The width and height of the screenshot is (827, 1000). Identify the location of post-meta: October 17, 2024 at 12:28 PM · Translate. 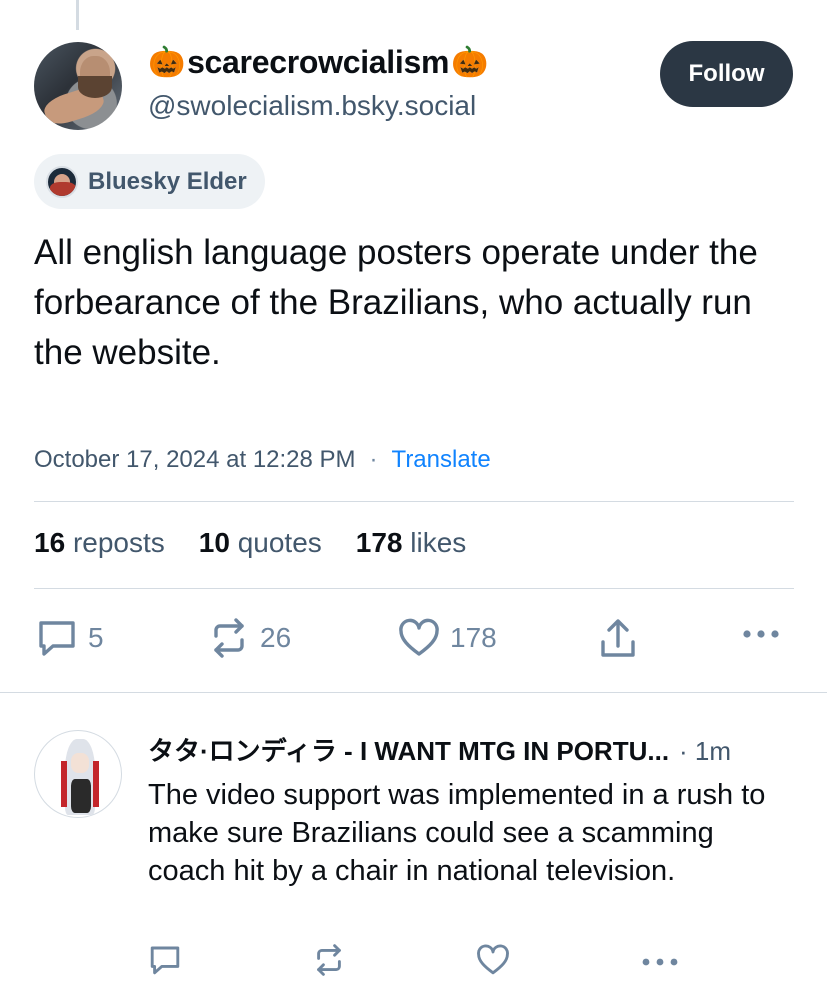
(262, 460).